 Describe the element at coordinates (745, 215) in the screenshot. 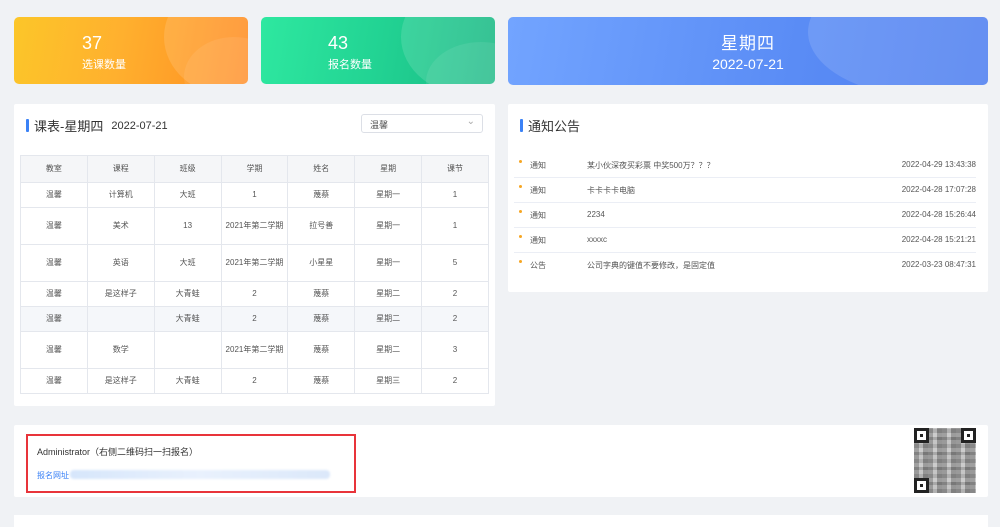

I see `notice-item: 通知 2234 2022-04-28 15:26:44` at that location.